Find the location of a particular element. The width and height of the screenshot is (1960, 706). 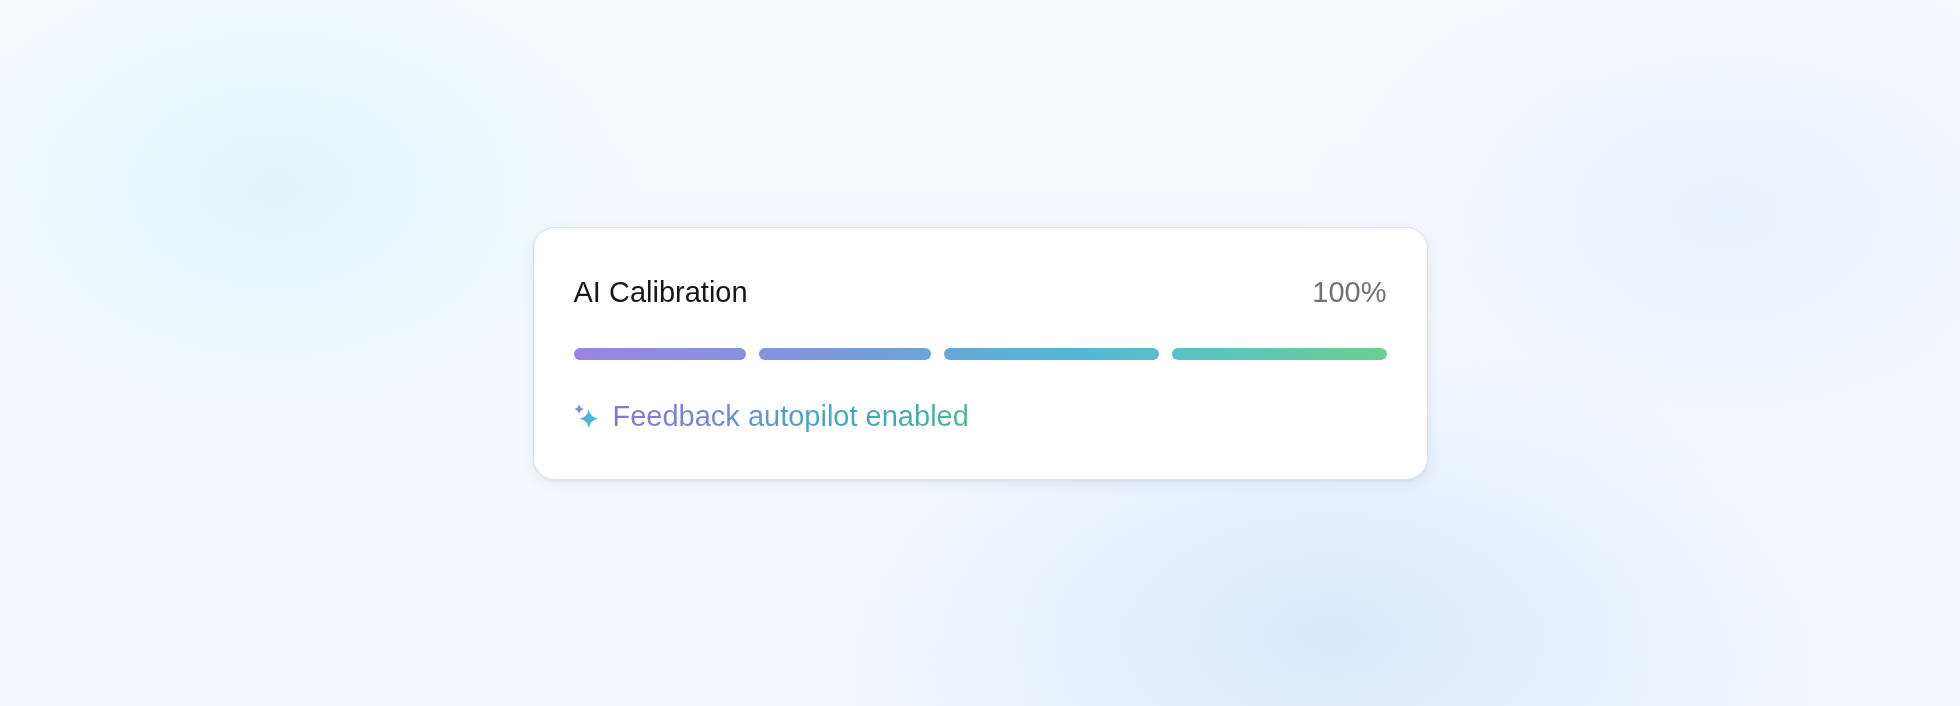

card-title: AI Calibration is located at coordinates (660, 291).